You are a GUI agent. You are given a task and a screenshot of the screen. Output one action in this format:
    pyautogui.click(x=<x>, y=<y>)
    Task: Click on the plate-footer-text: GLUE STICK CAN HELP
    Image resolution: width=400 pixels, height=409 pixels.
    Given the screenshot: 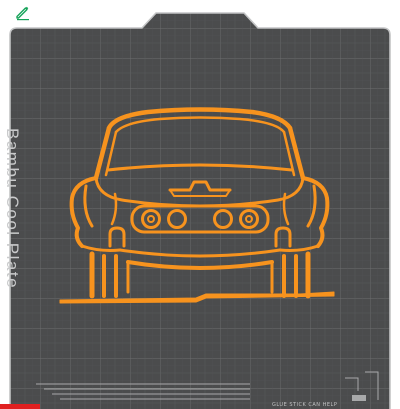 What is the action you would take?
    pyautogui.click(x=305, y=405)
    